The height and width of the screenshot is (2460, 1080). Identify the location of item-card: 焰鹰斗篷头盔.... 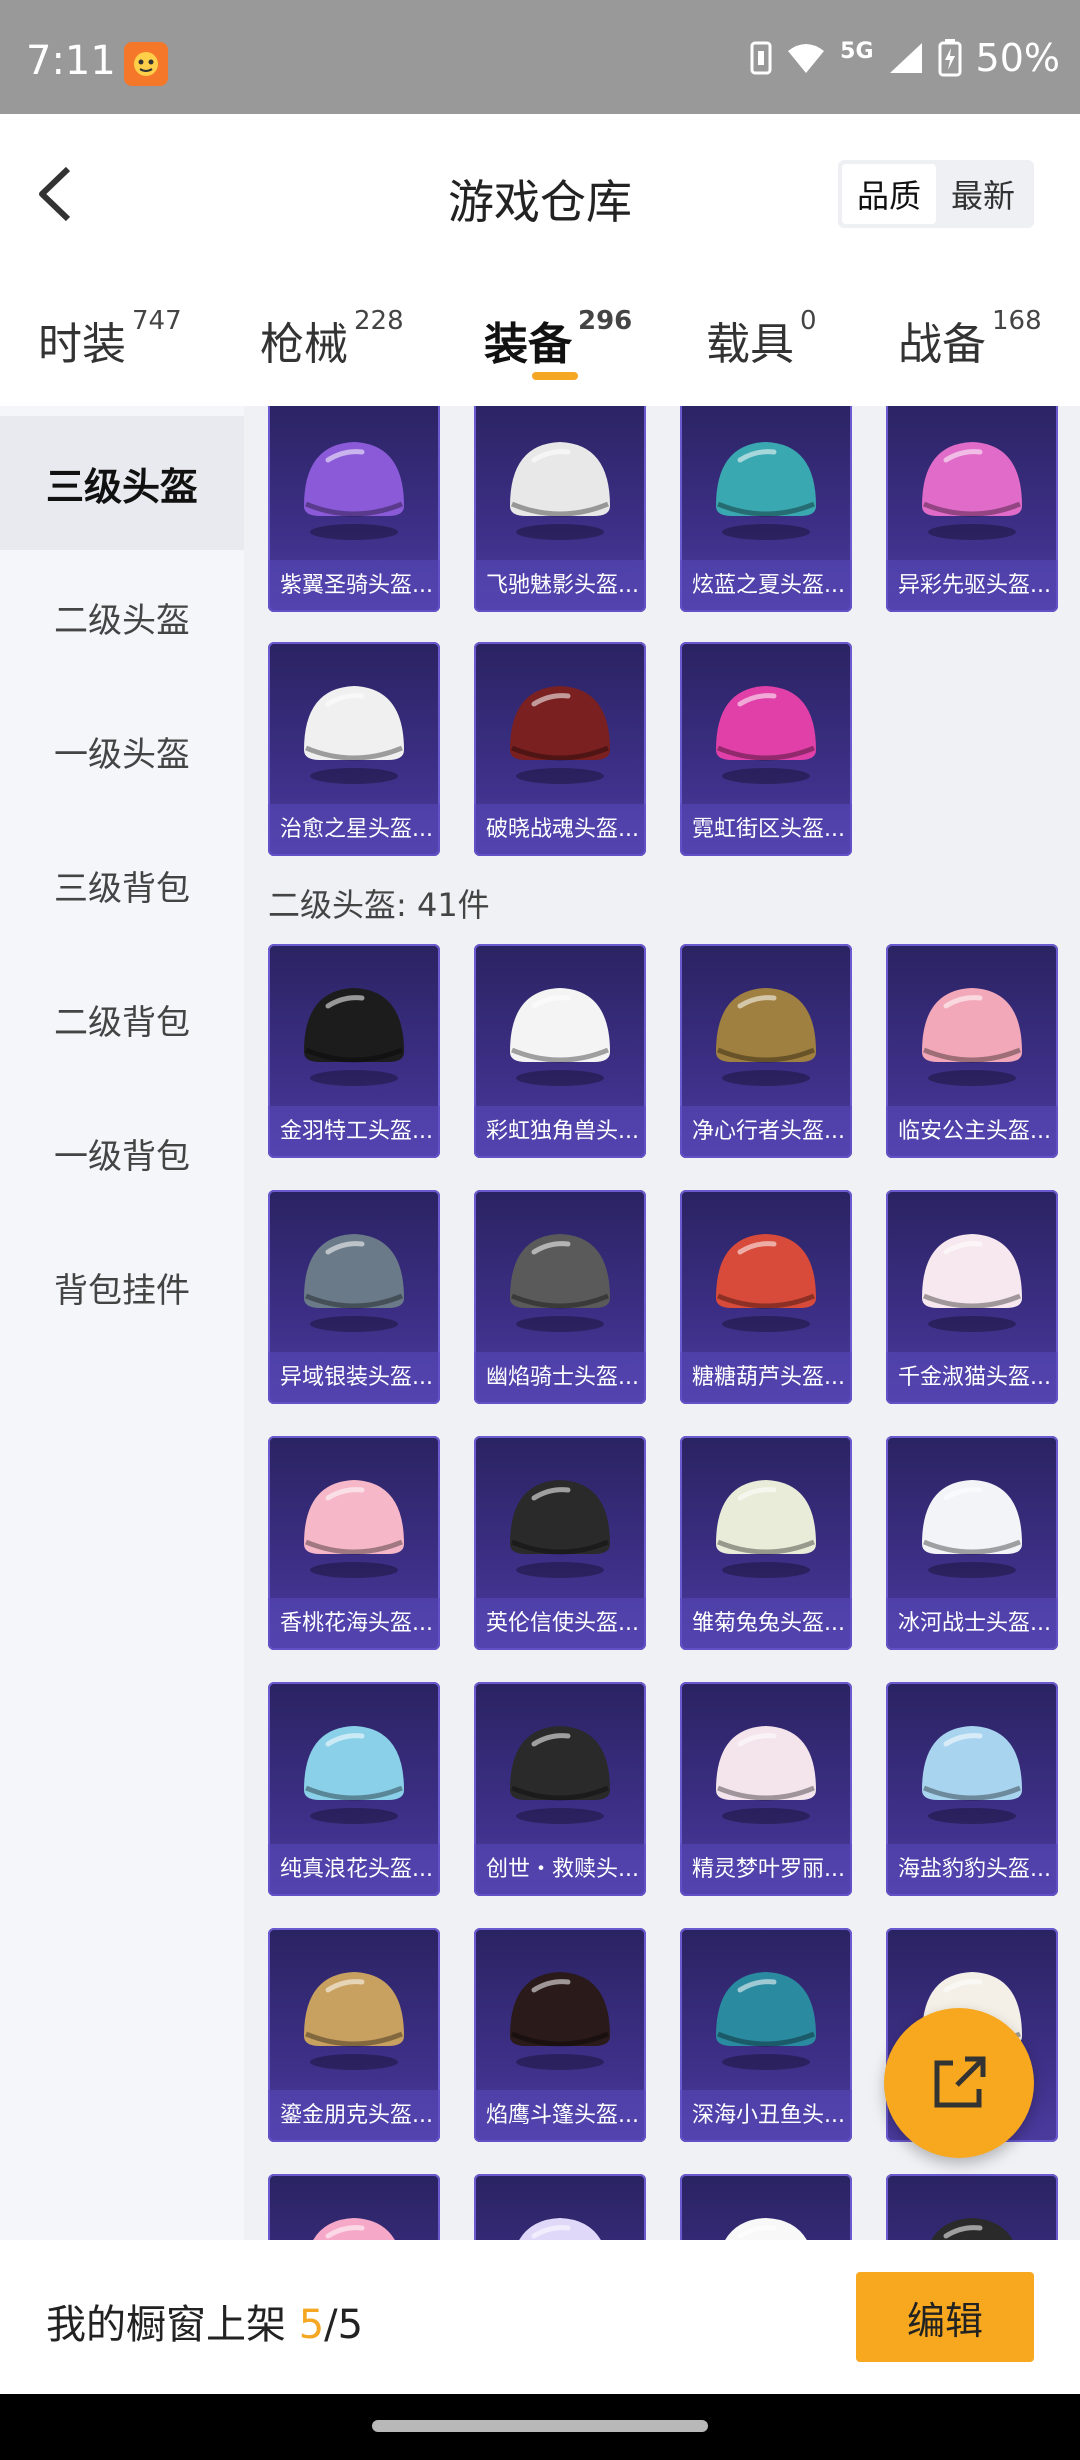
(560, 2035).